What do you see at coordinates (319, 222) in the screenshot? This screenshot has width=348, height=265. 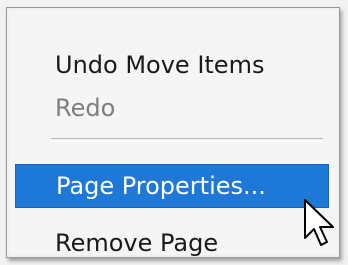 I see `mouse-pointer-icon` at bounding box center [319, 222].